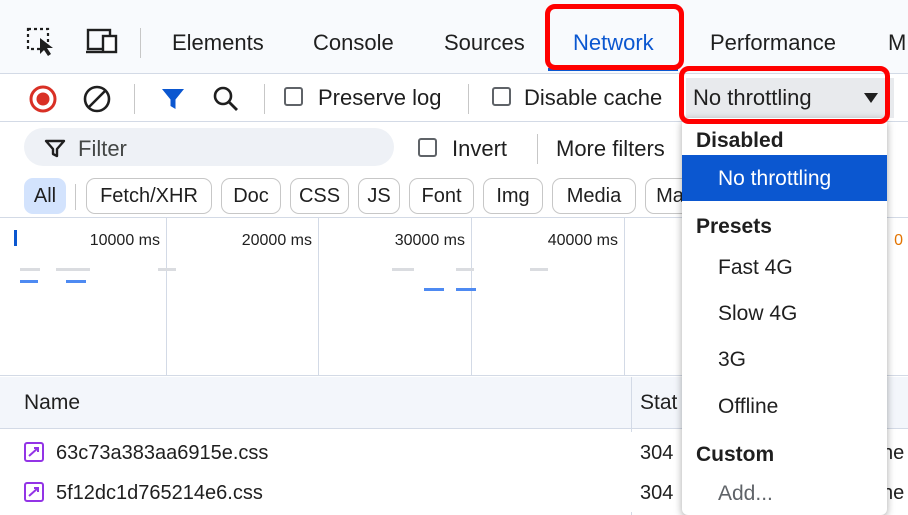 The height and width of the screenshot is (515, 908). What do you see at coordinates (427, 147) in the screenshot?
I see `invert-checkbox` at bounding box center [427, 147].